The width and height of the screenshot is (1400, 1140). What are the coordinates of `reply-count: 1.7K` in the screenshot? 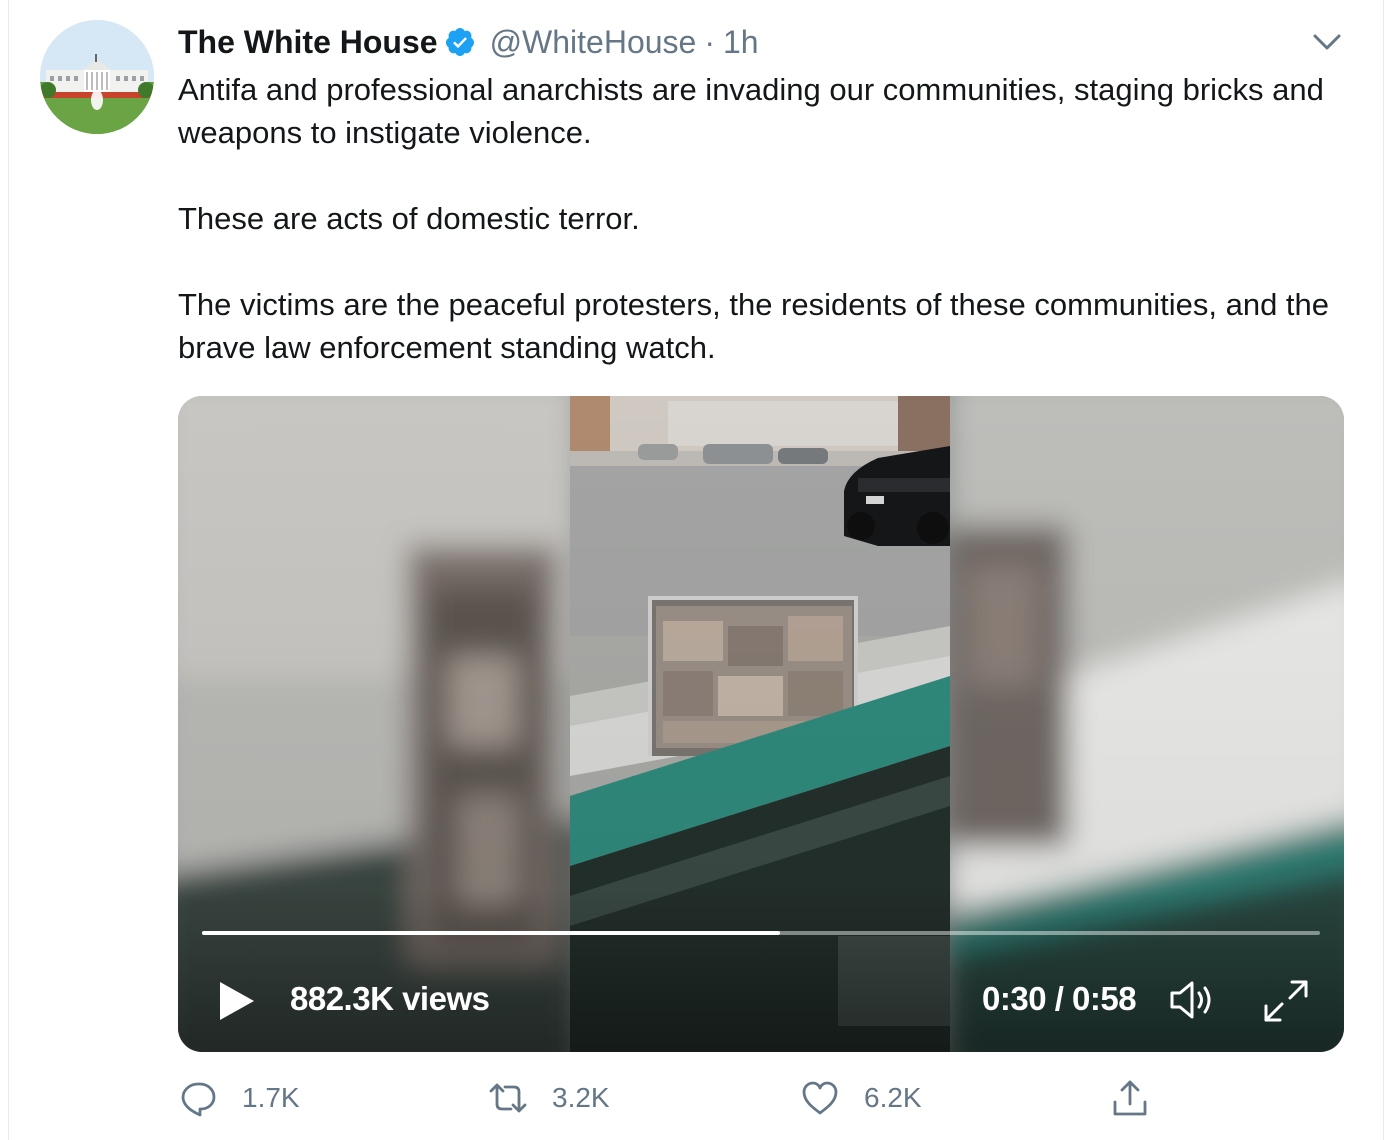 It's located at (271, 1097).